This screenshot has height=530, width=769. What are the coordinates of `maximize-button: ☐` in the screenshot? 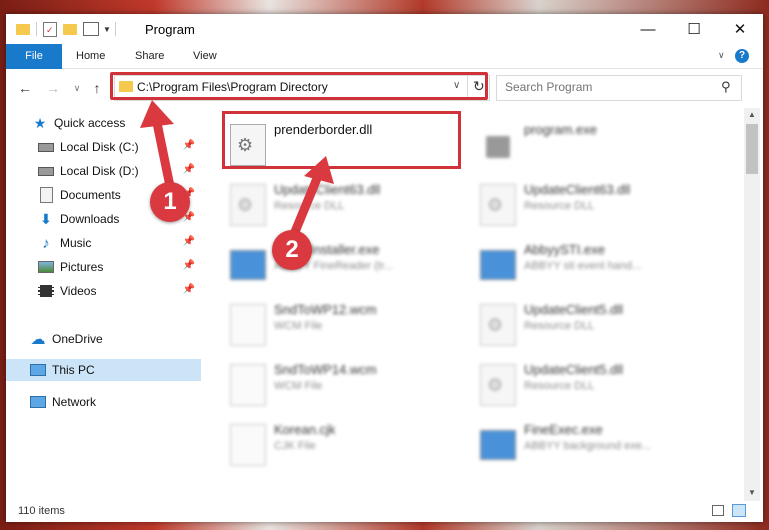 It's located at (694, 29).